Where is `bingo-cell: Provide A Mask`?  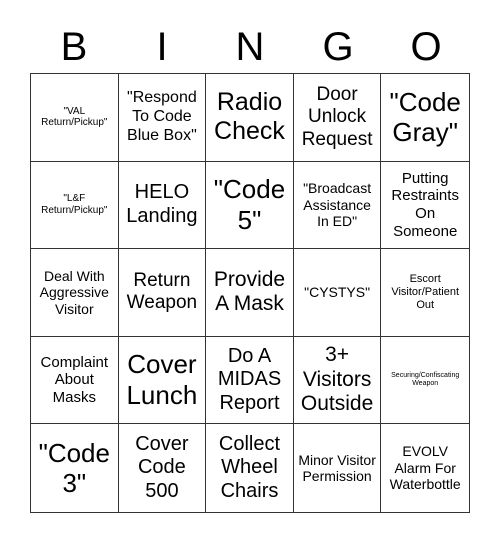
bingo-cell: Provide A Mask is located at coordinates (250, 293).